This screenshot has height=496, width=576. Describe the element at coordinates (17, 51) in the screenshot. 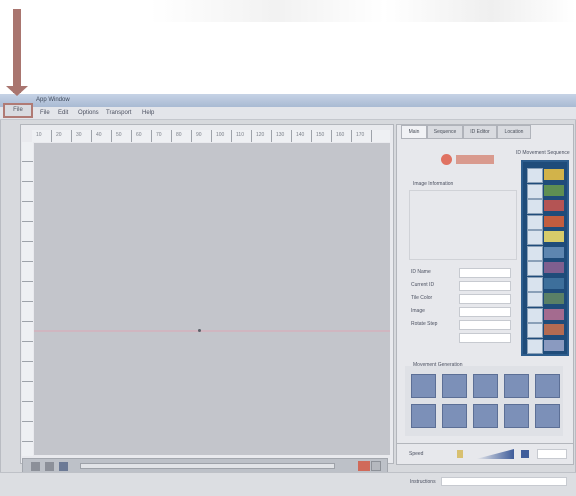

I see `pointer-arrow-shaft` at that location.